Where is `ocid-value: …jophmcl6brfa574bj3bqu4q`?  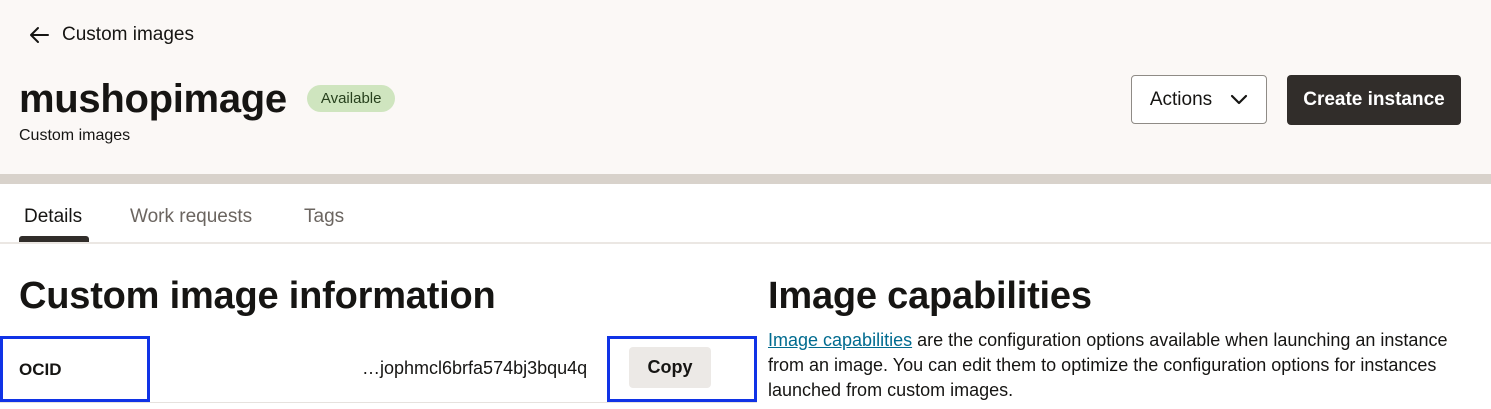
ocid-value: …jophmcl6brfa574bj3bqu4q is located at coordinates (475, 368).